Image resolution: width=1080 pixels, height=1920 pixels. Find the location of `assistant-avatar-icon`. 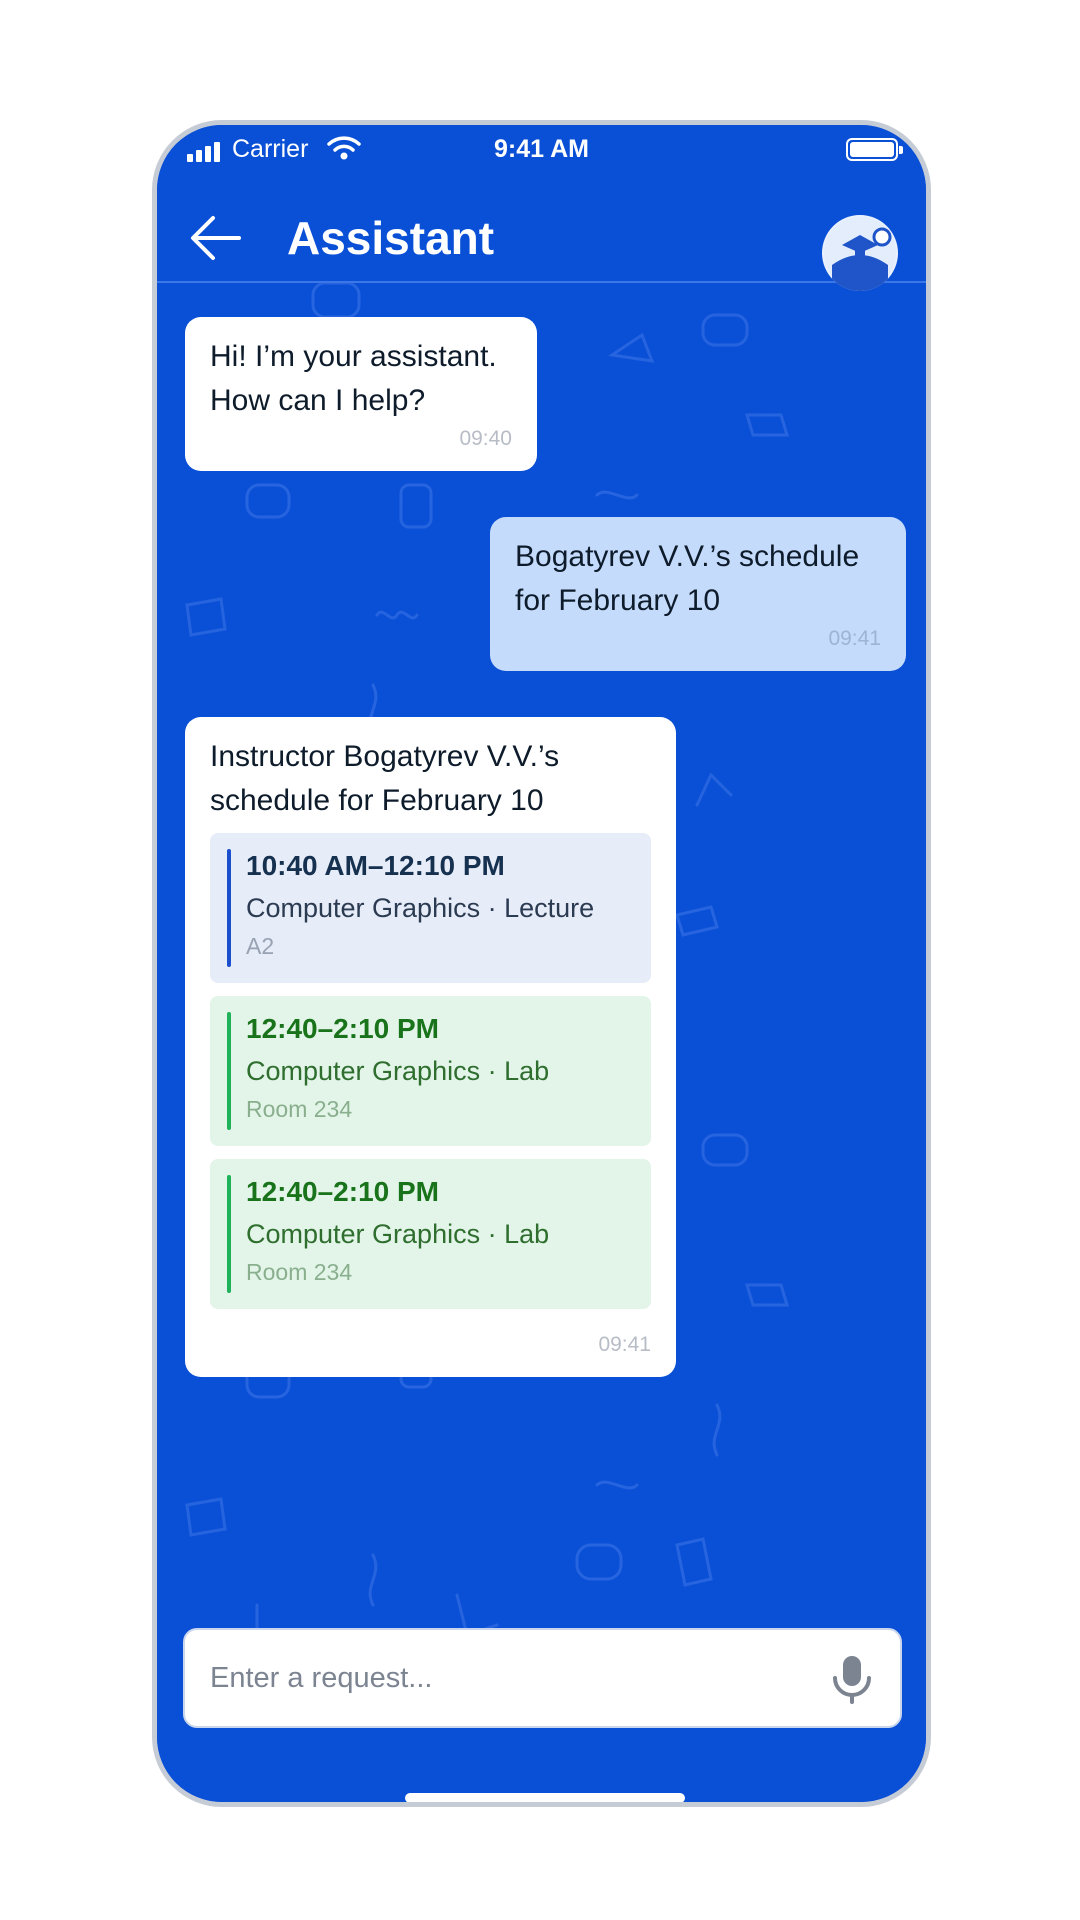

assistant-avatar-icon is located at coordinates (860, 253).